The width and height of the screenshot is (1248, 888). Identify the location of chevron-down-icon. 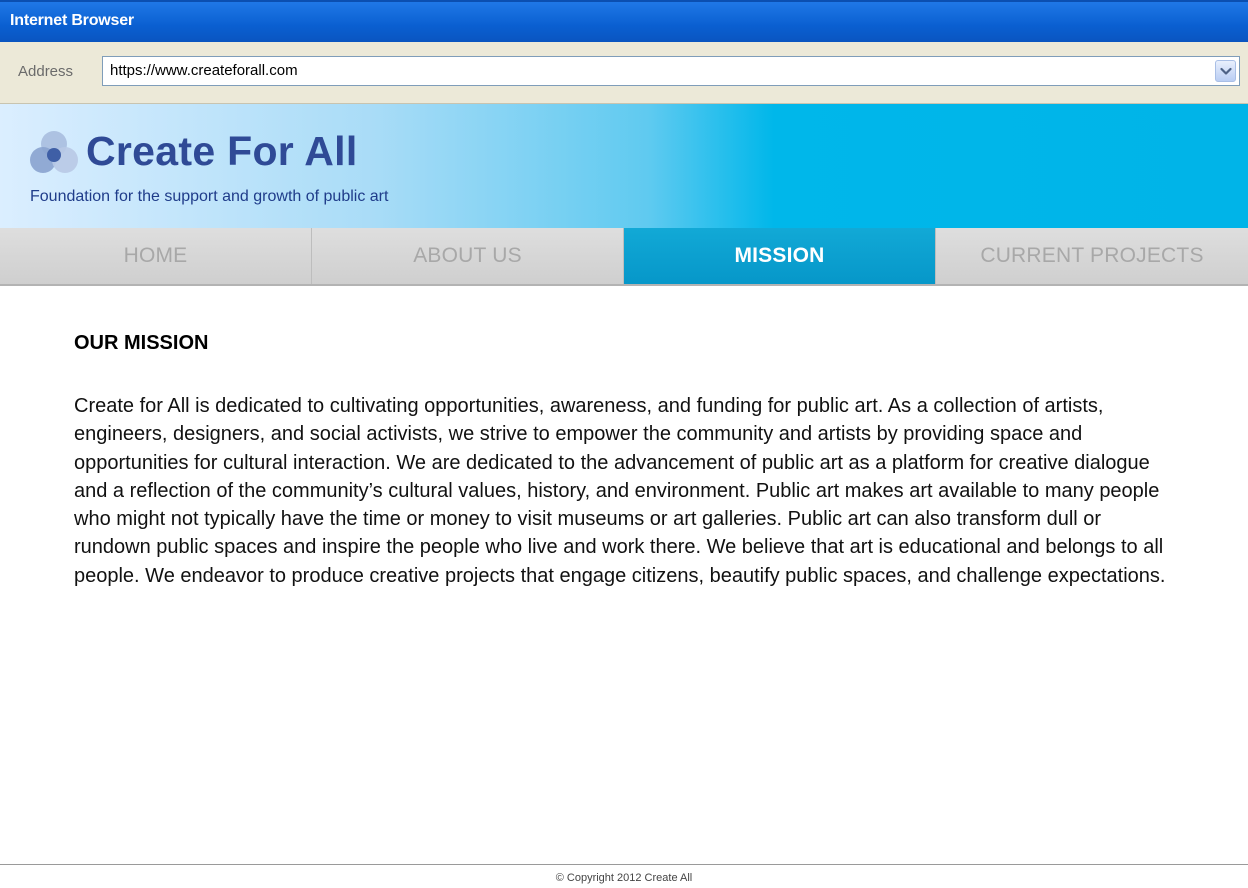
(1226, 71).